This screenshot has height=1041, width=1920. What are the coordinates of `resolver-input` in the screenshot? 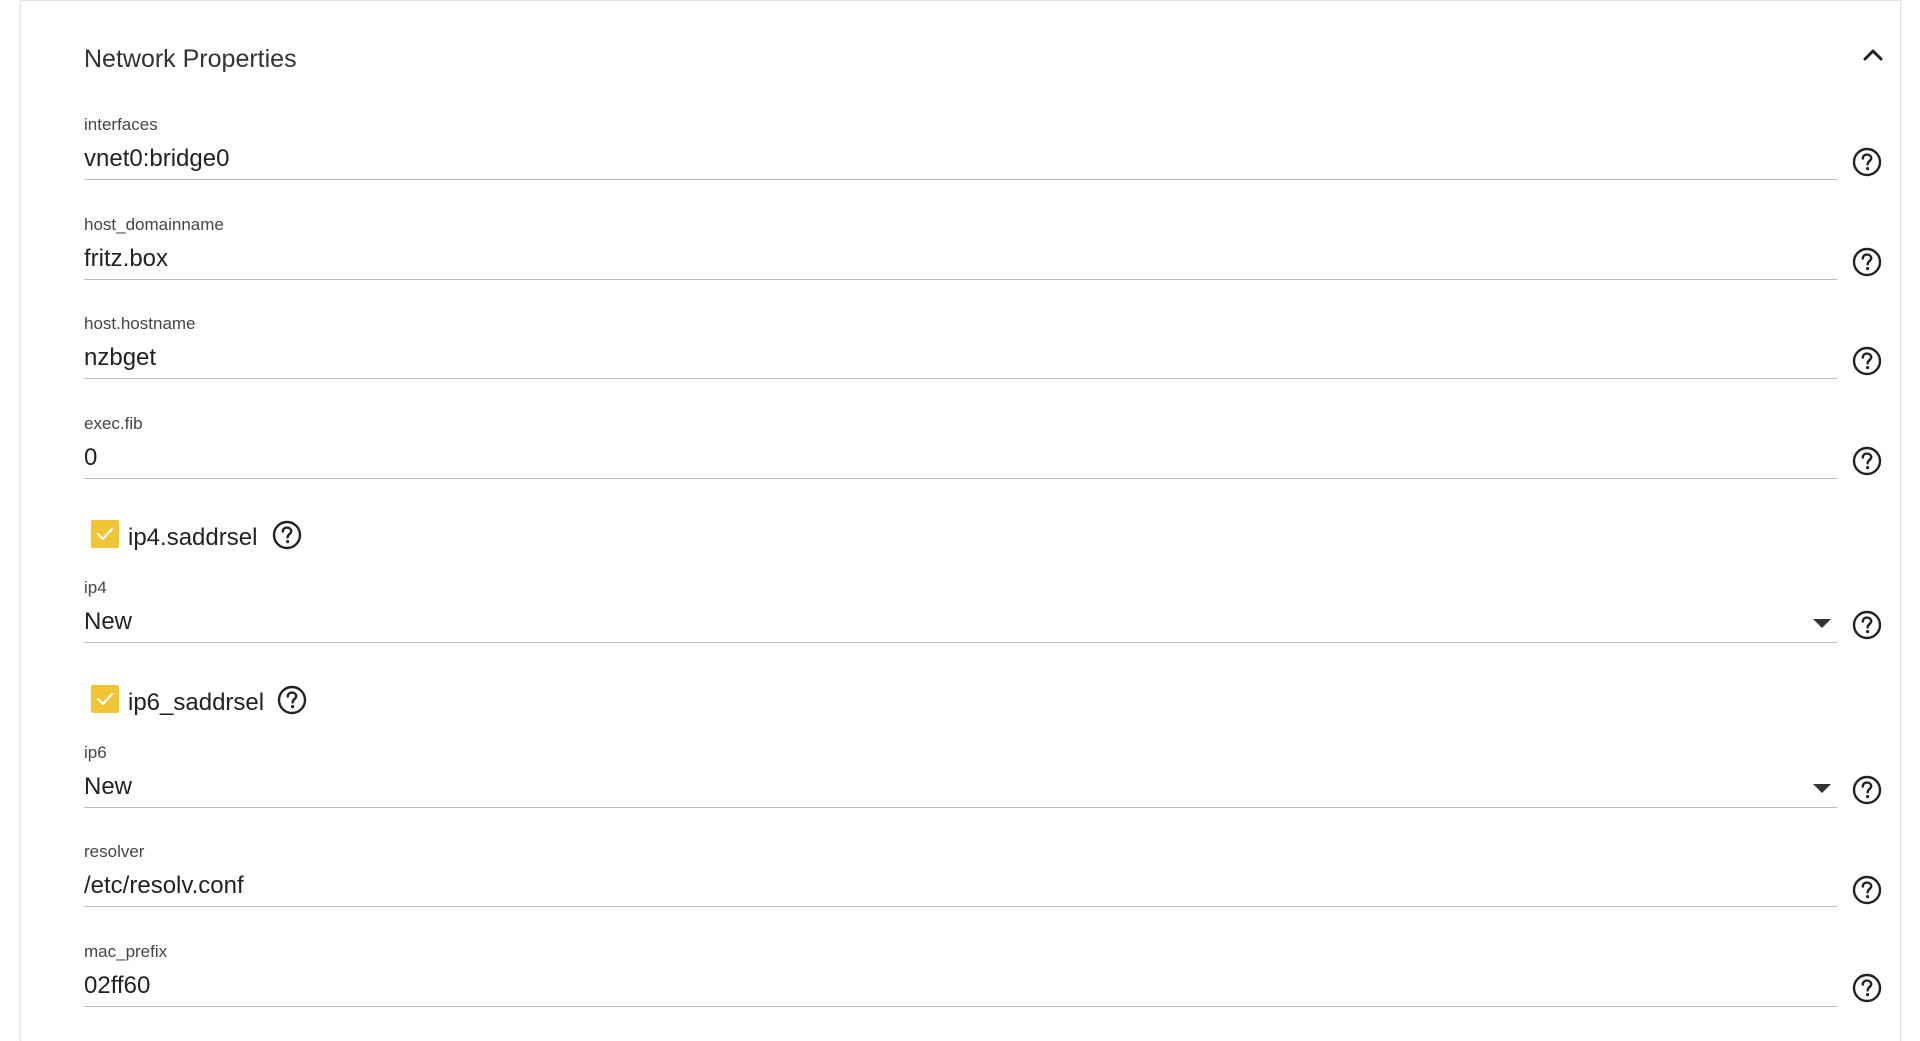 It's located at (960, 886).